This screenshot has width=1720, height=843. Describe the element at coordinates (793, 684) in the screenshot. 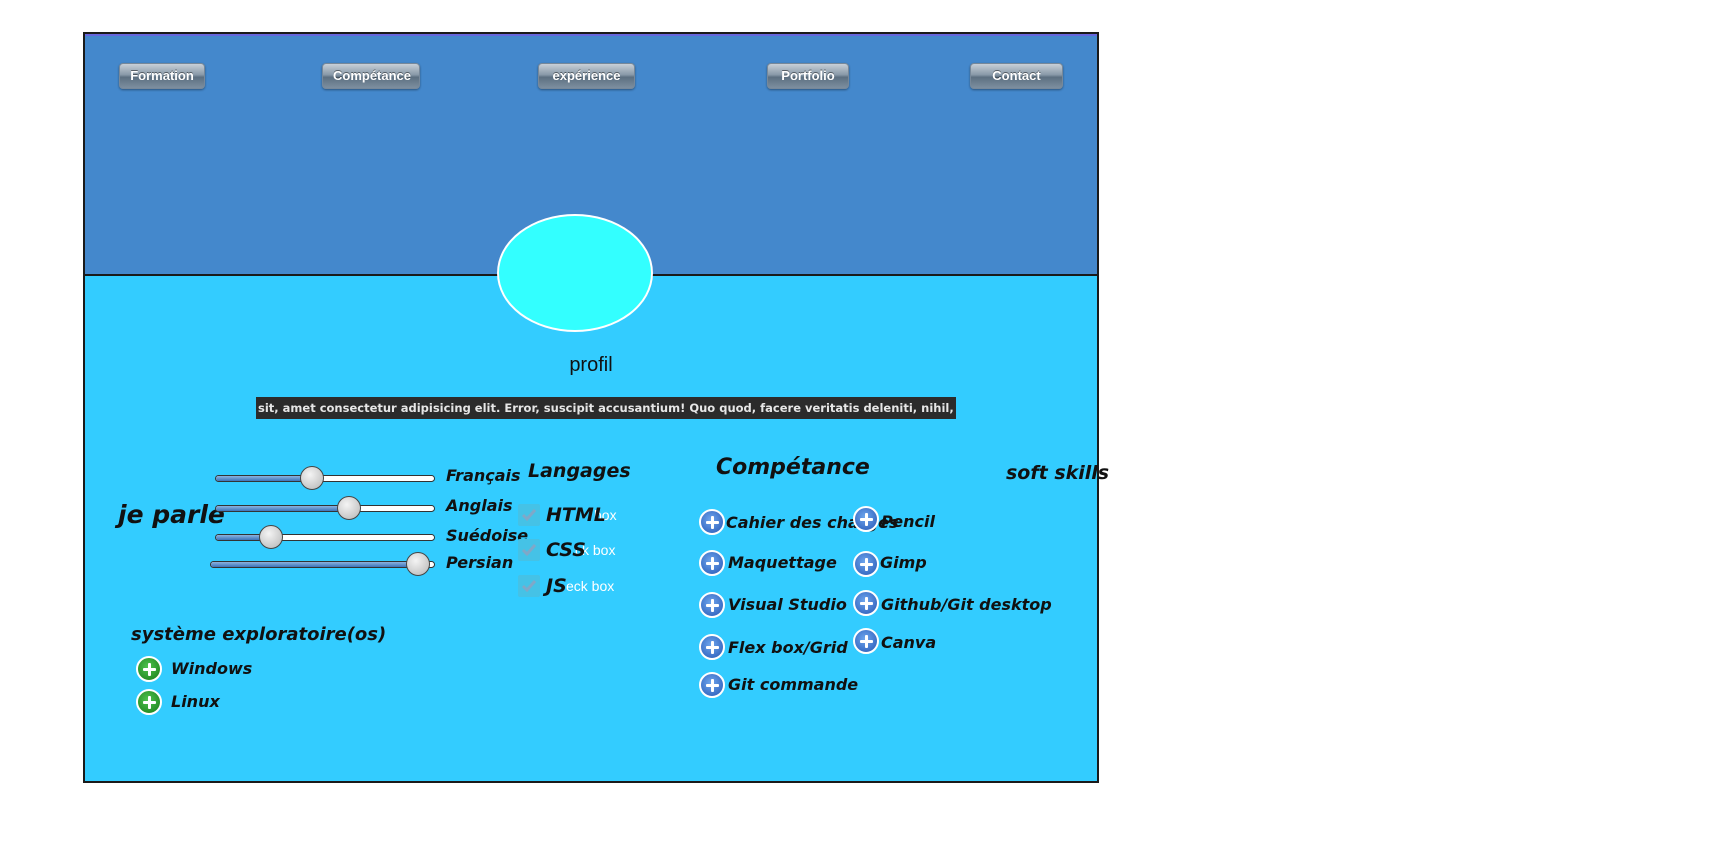

I see `skill-git-commande: Git commande` at that location.